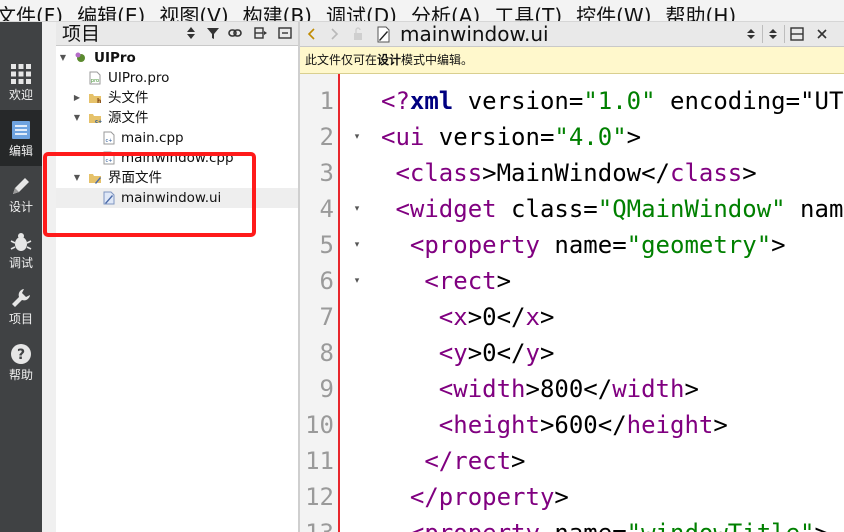  I want to click on code-token: encoding="UTF-8"?>, so click(757, 101).